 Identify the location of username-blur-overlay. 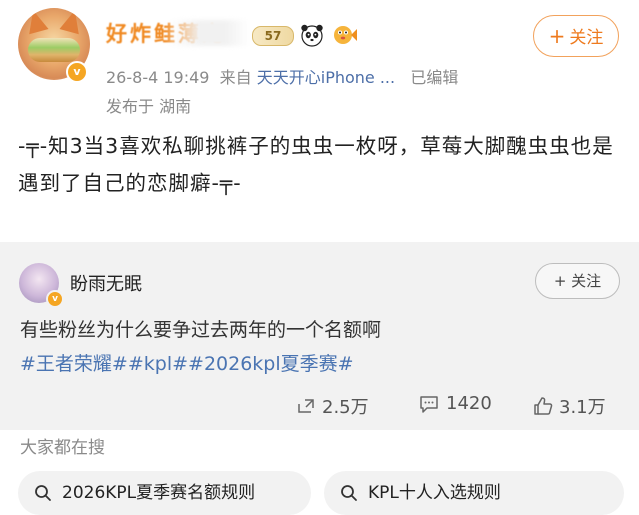
(209, 33).